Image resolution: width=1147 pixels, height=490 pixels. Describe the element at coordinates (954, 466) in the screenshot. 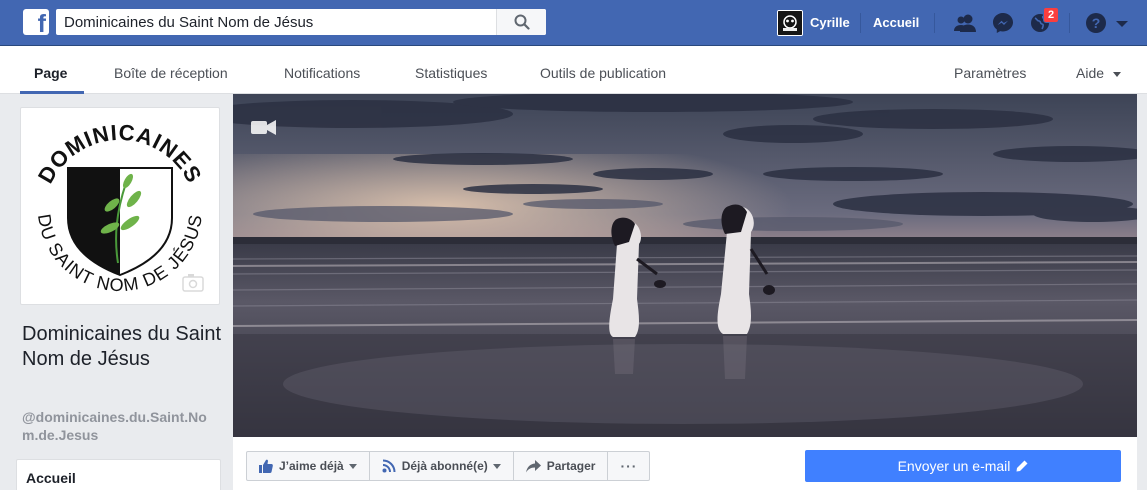

I see `send-email-label: Envoyer un e-mail` at that location.